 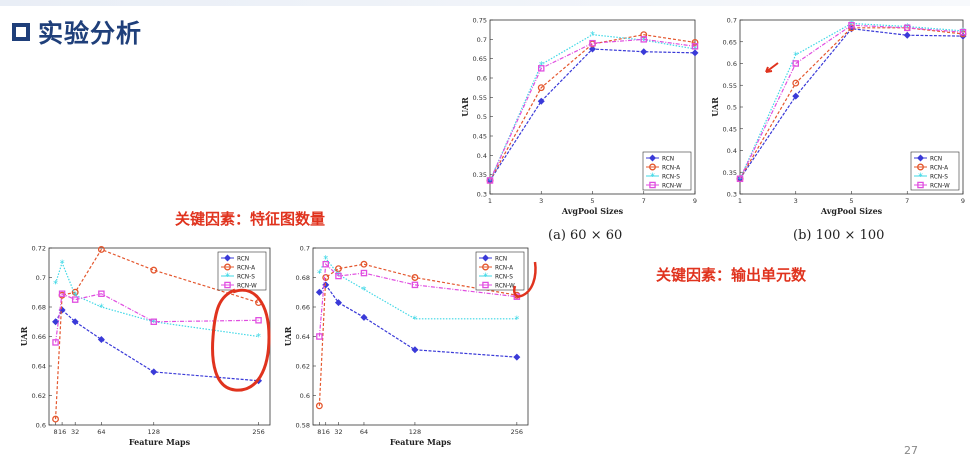 What do you see at coordinates (911, 450) in the screenshot?
I see `page-number: 27` at bounding box center [911, 450].